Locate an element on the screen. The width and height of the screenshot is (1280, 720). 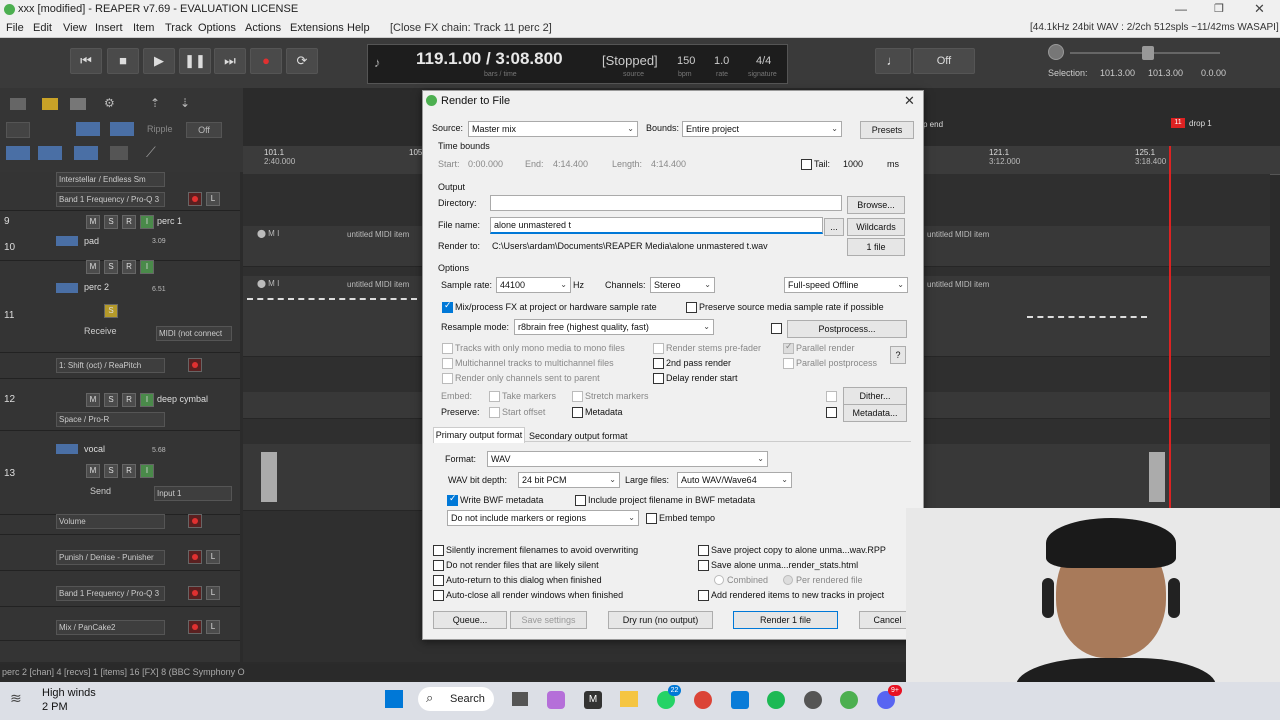
save-copy-checkbox is located at coordinates (703, 550).